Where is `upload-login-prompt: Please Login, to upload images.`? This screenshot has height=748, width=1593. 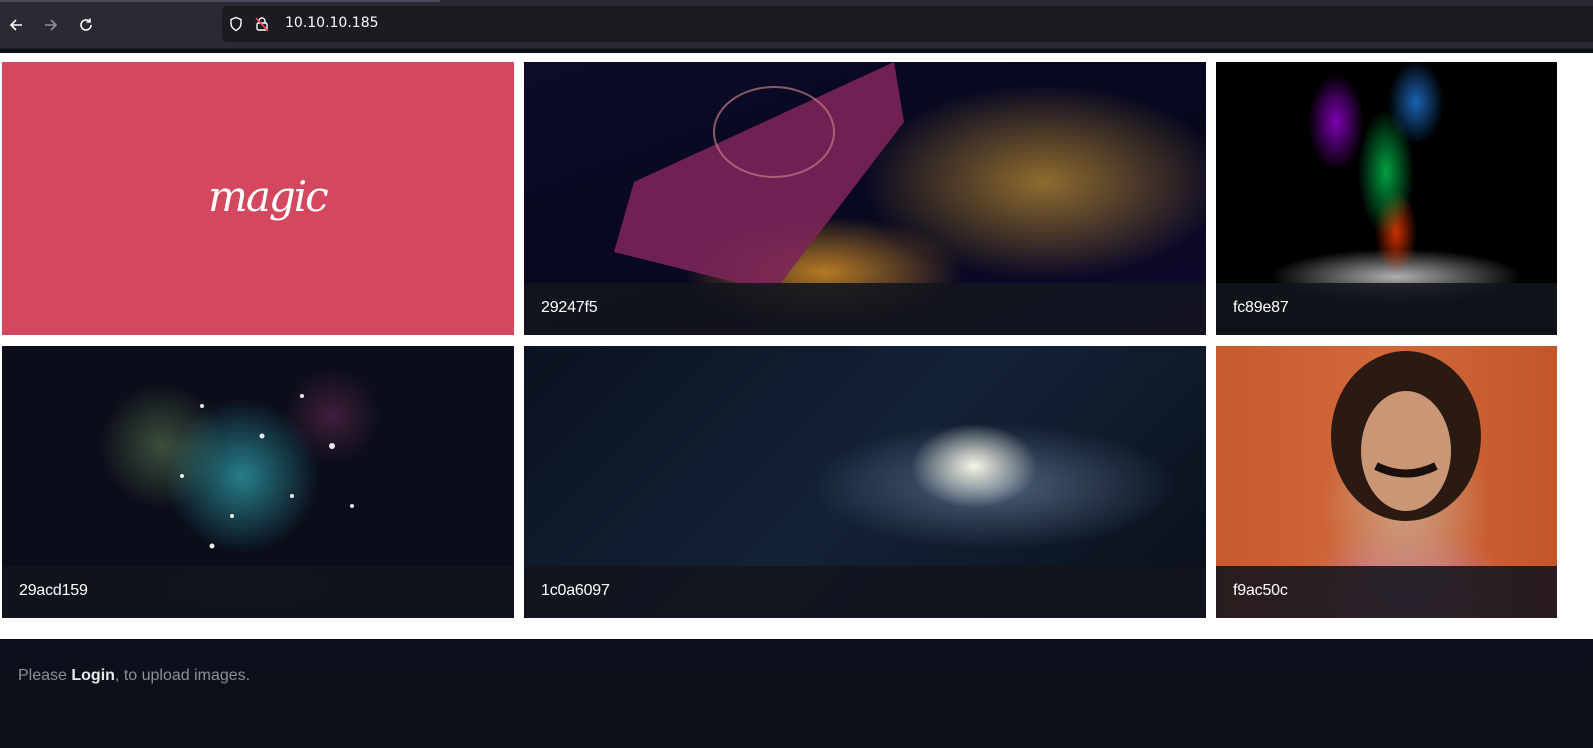
upload-login-prompt: Please Login, to upload images. is located at coordinates (134, 676).